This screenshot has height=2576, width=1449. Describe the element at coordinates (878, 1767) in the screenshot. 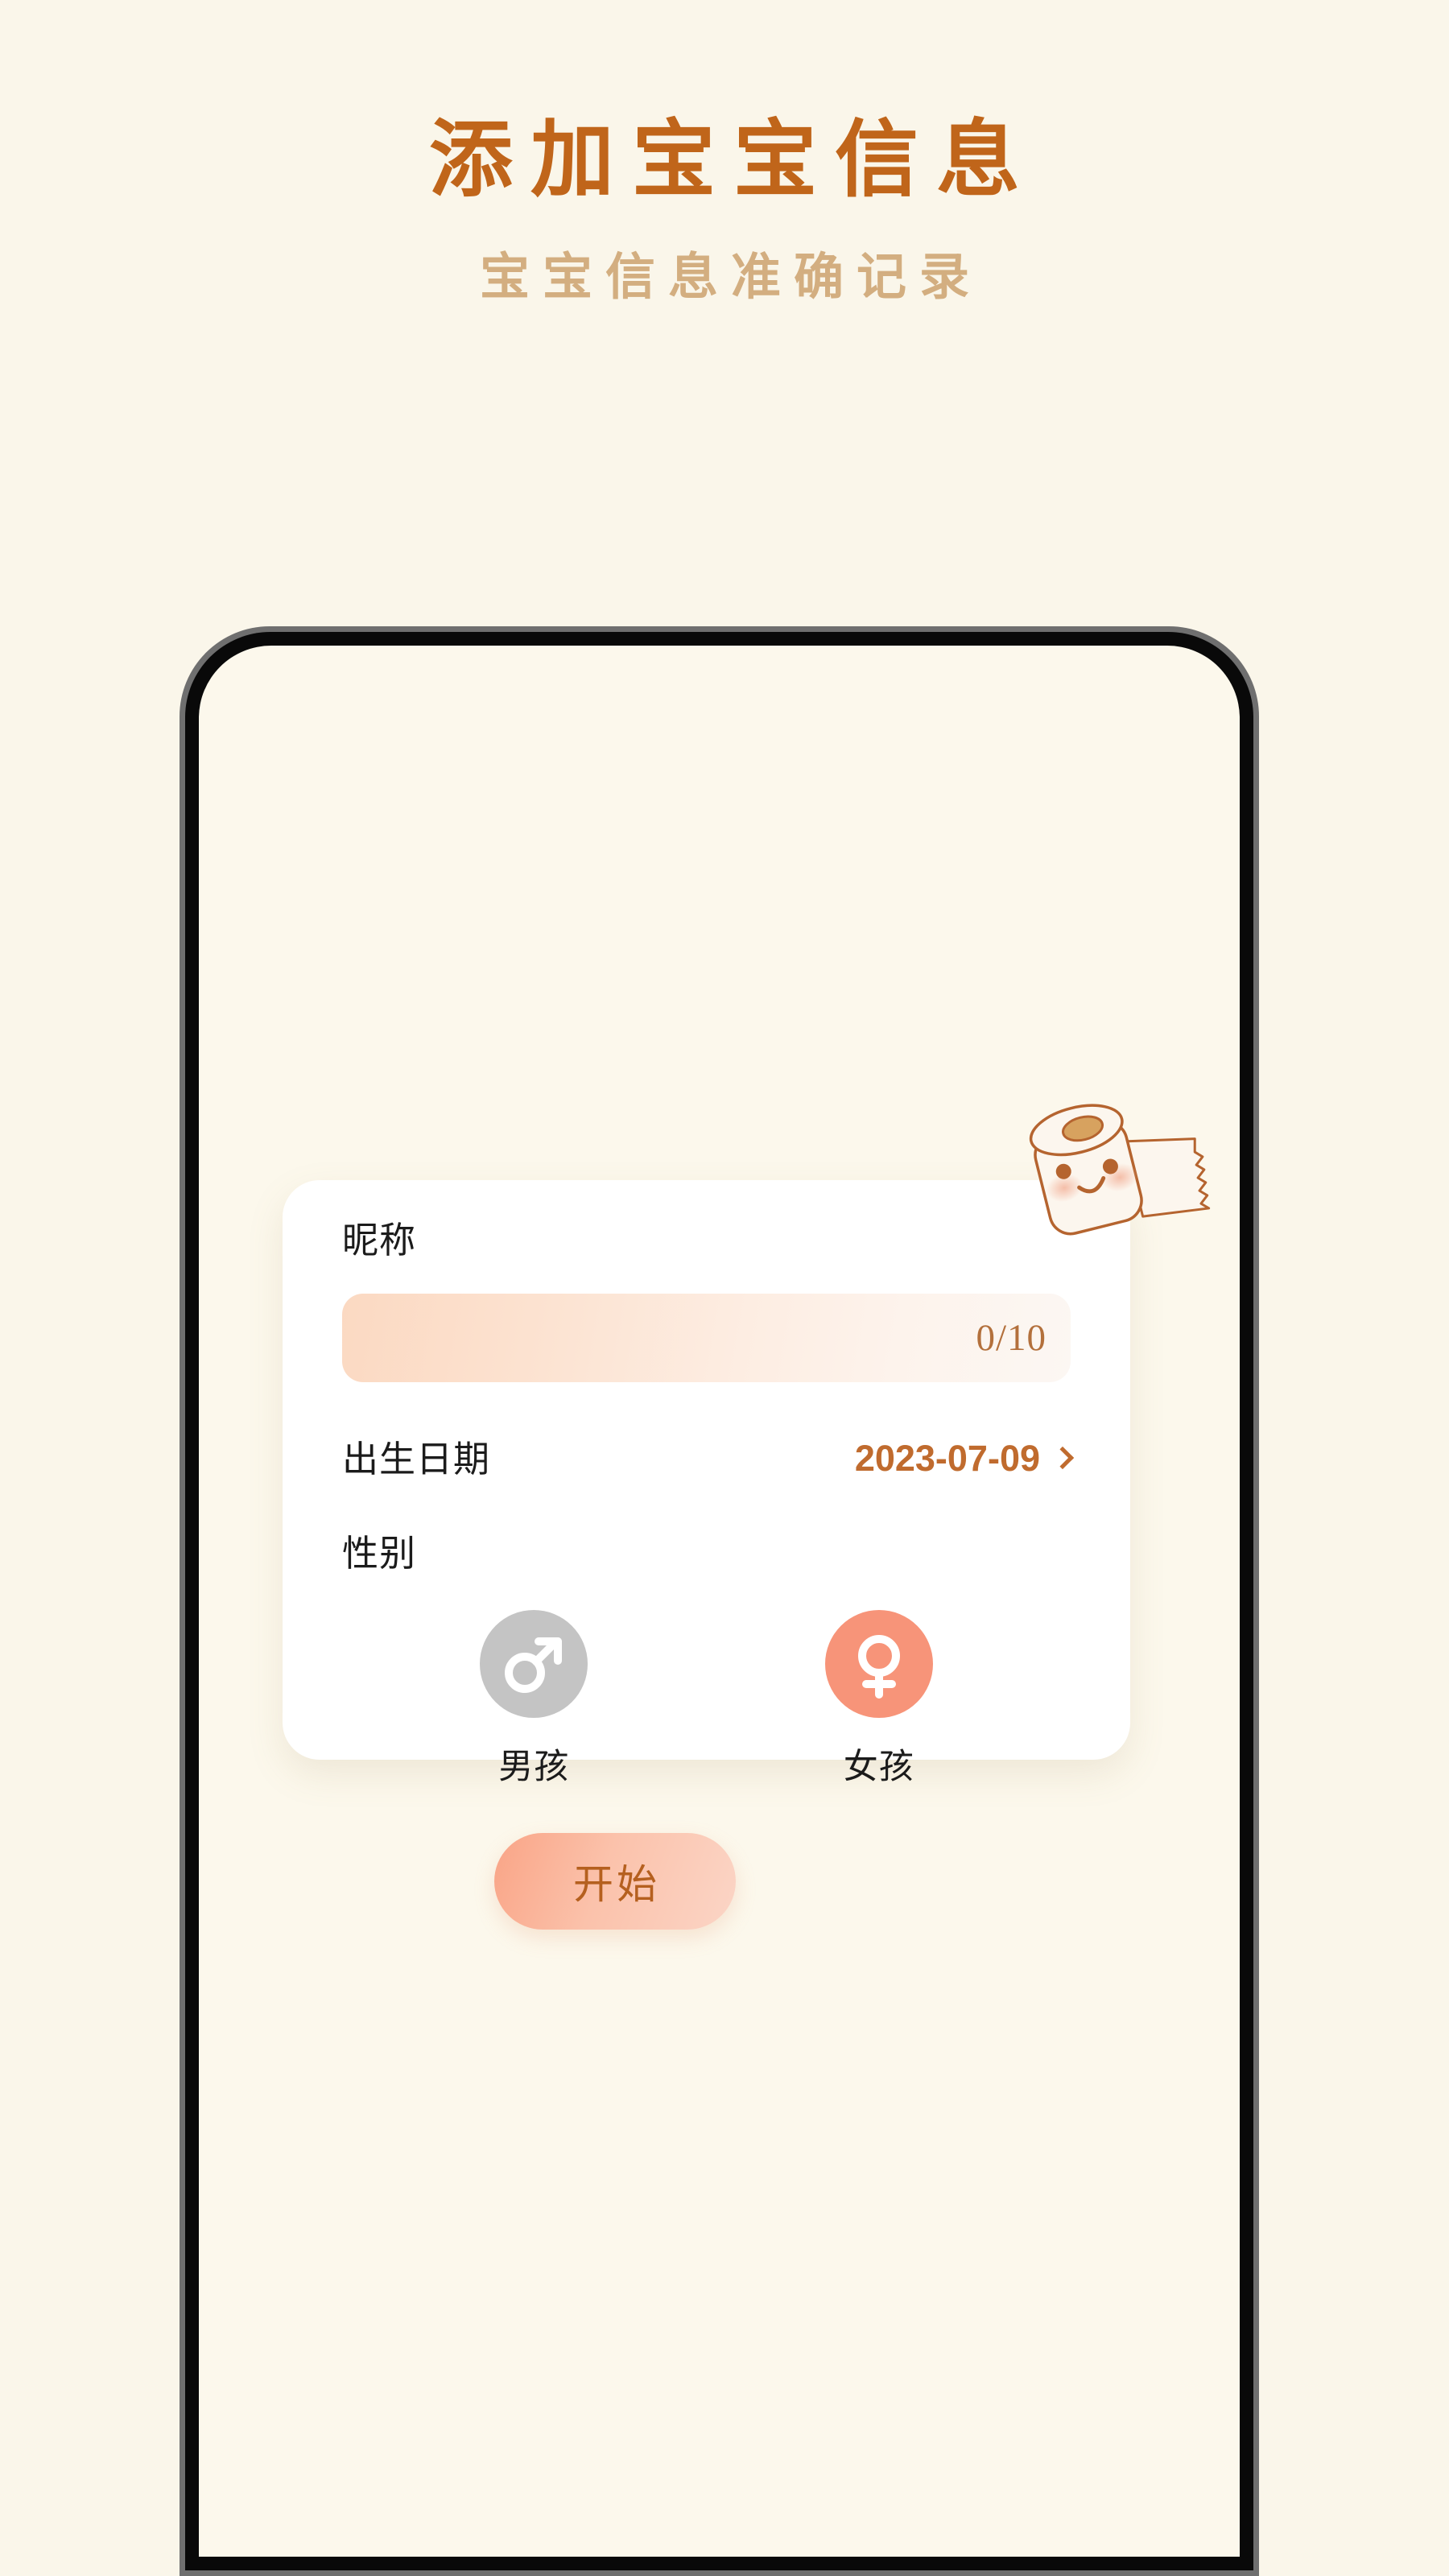

I see `gender-option-girl-label: 女孩` at that location.